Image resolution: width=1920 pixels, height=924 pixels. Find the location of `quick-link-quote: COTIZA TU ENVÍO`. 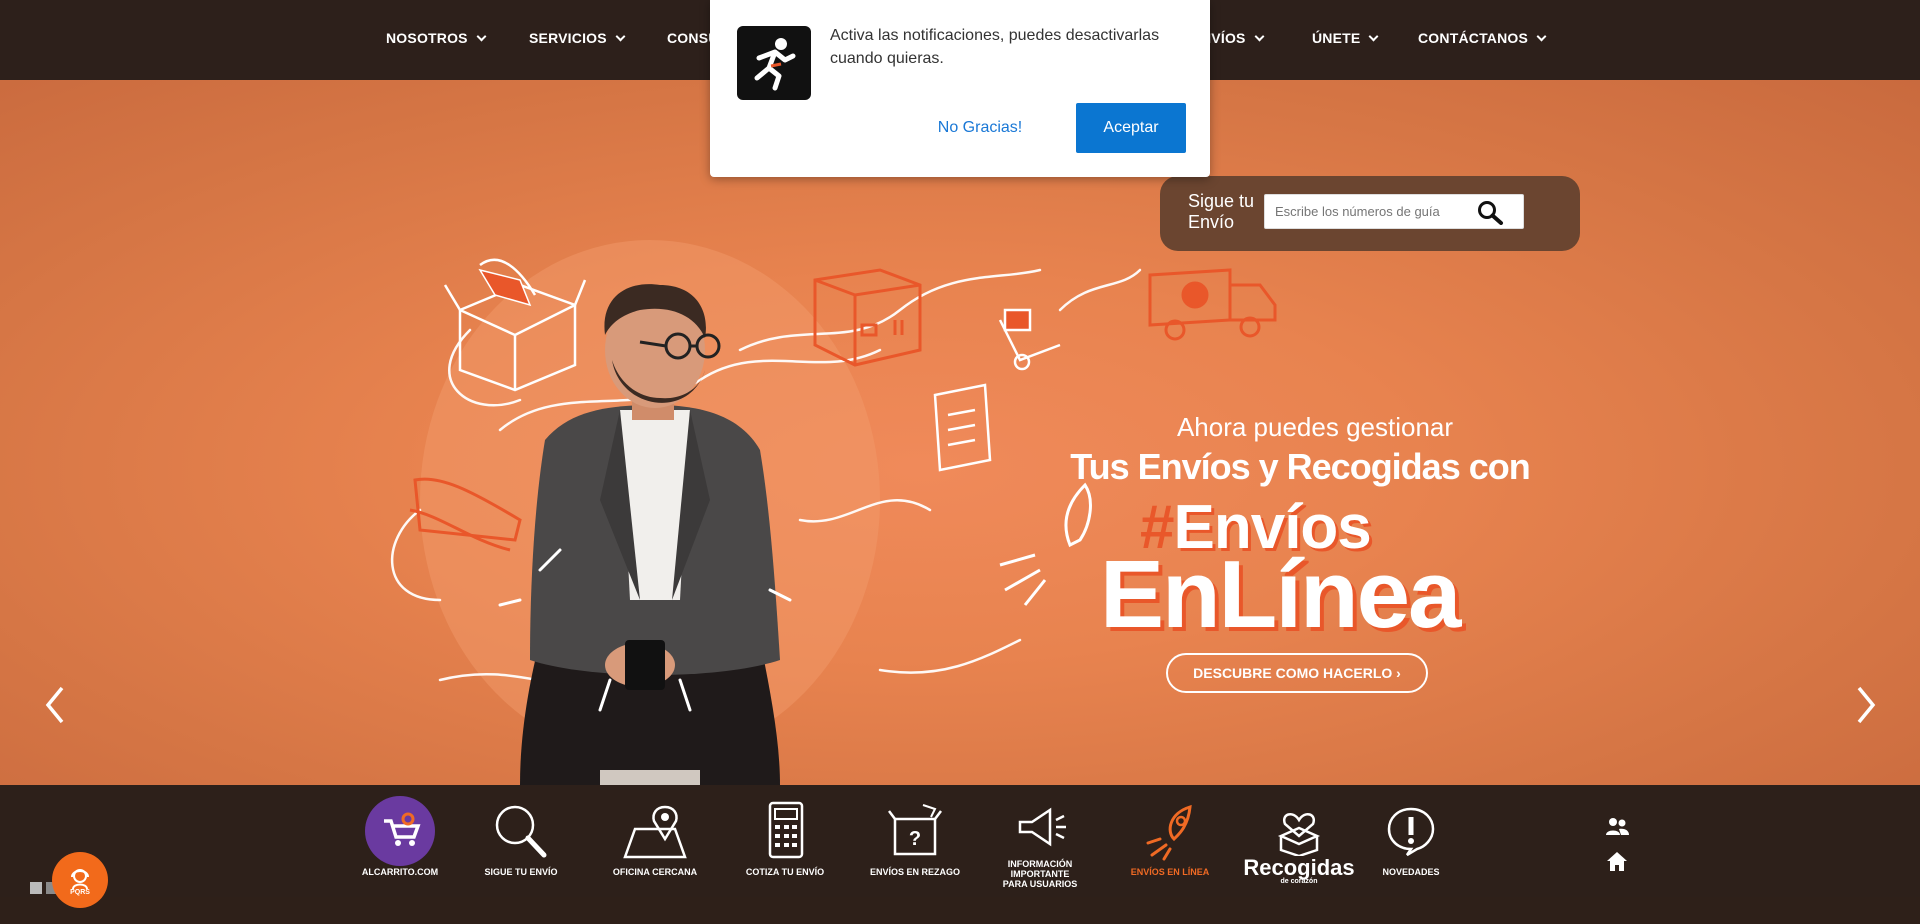

quick-link-quote: COTIZA TU ENVÍO is located at coordinates (785, 843).